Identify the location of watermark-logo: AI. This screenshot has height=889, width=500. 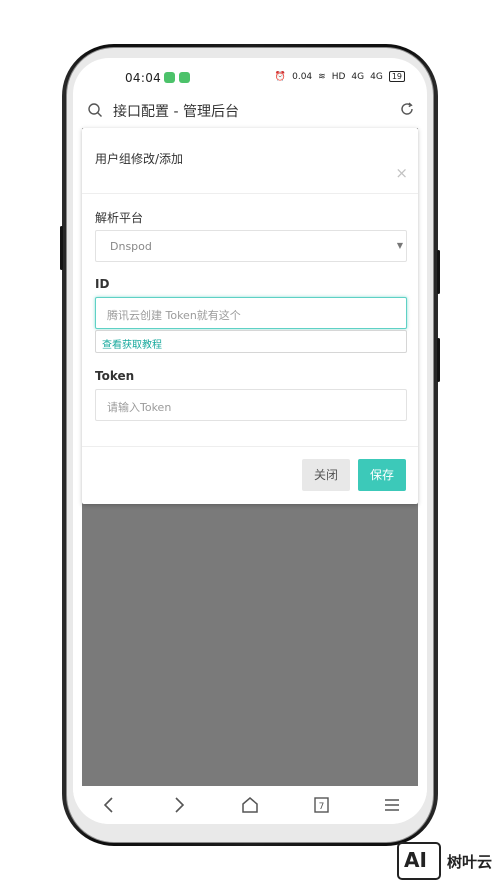
(419, 861).